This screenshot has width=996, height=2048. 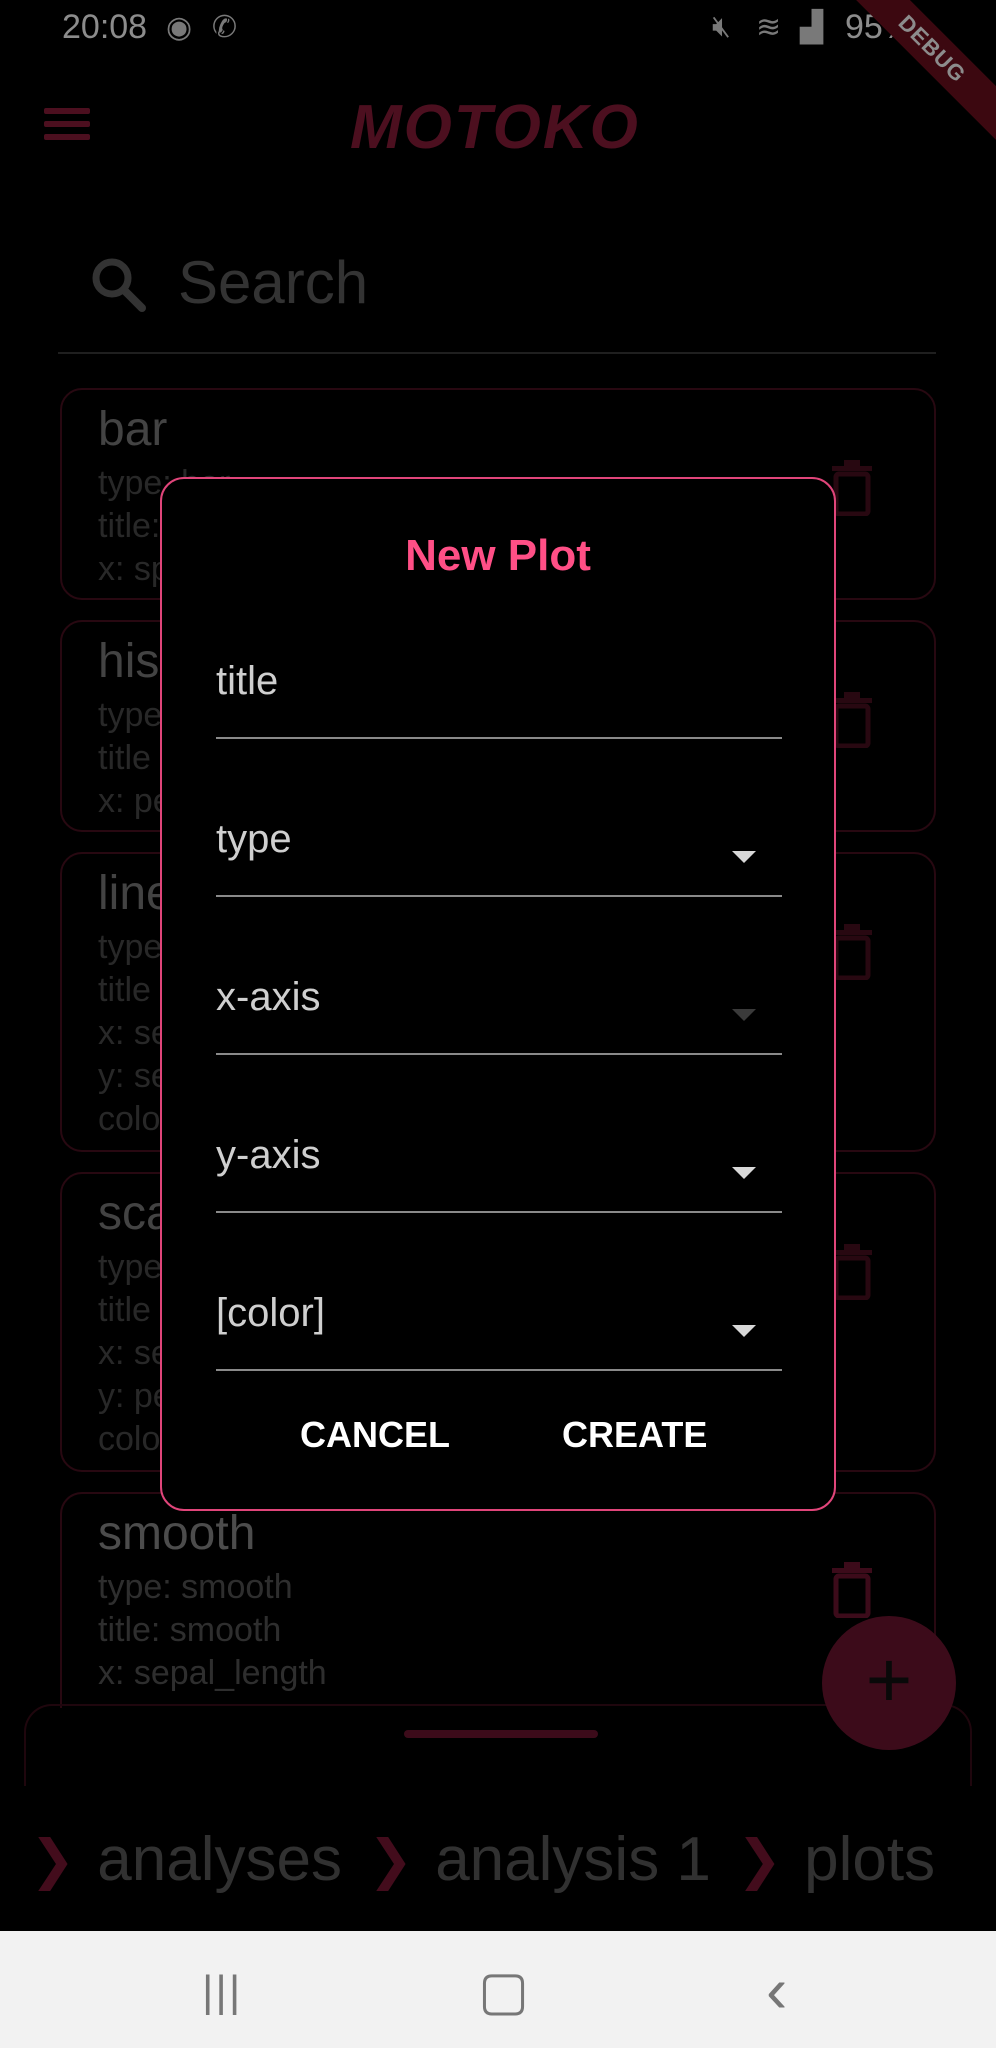 What do you see at coordinates (499, 842) in the screenshot?
I see `type-dropdown: type` at bounding box center [499, 842].